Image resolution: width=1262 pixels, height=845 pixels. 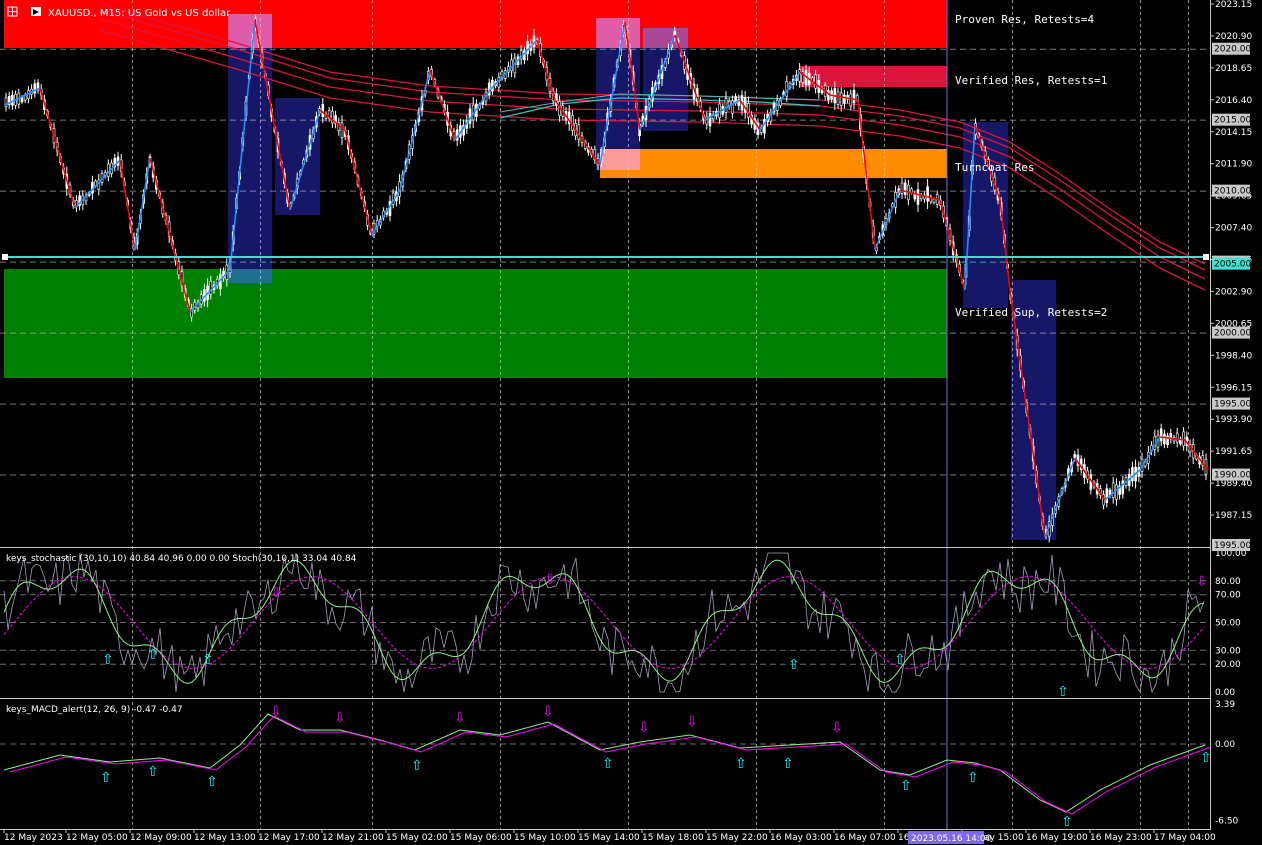 I want to click on time-label: 16 May 19:00, so click(x=1057, y=838).